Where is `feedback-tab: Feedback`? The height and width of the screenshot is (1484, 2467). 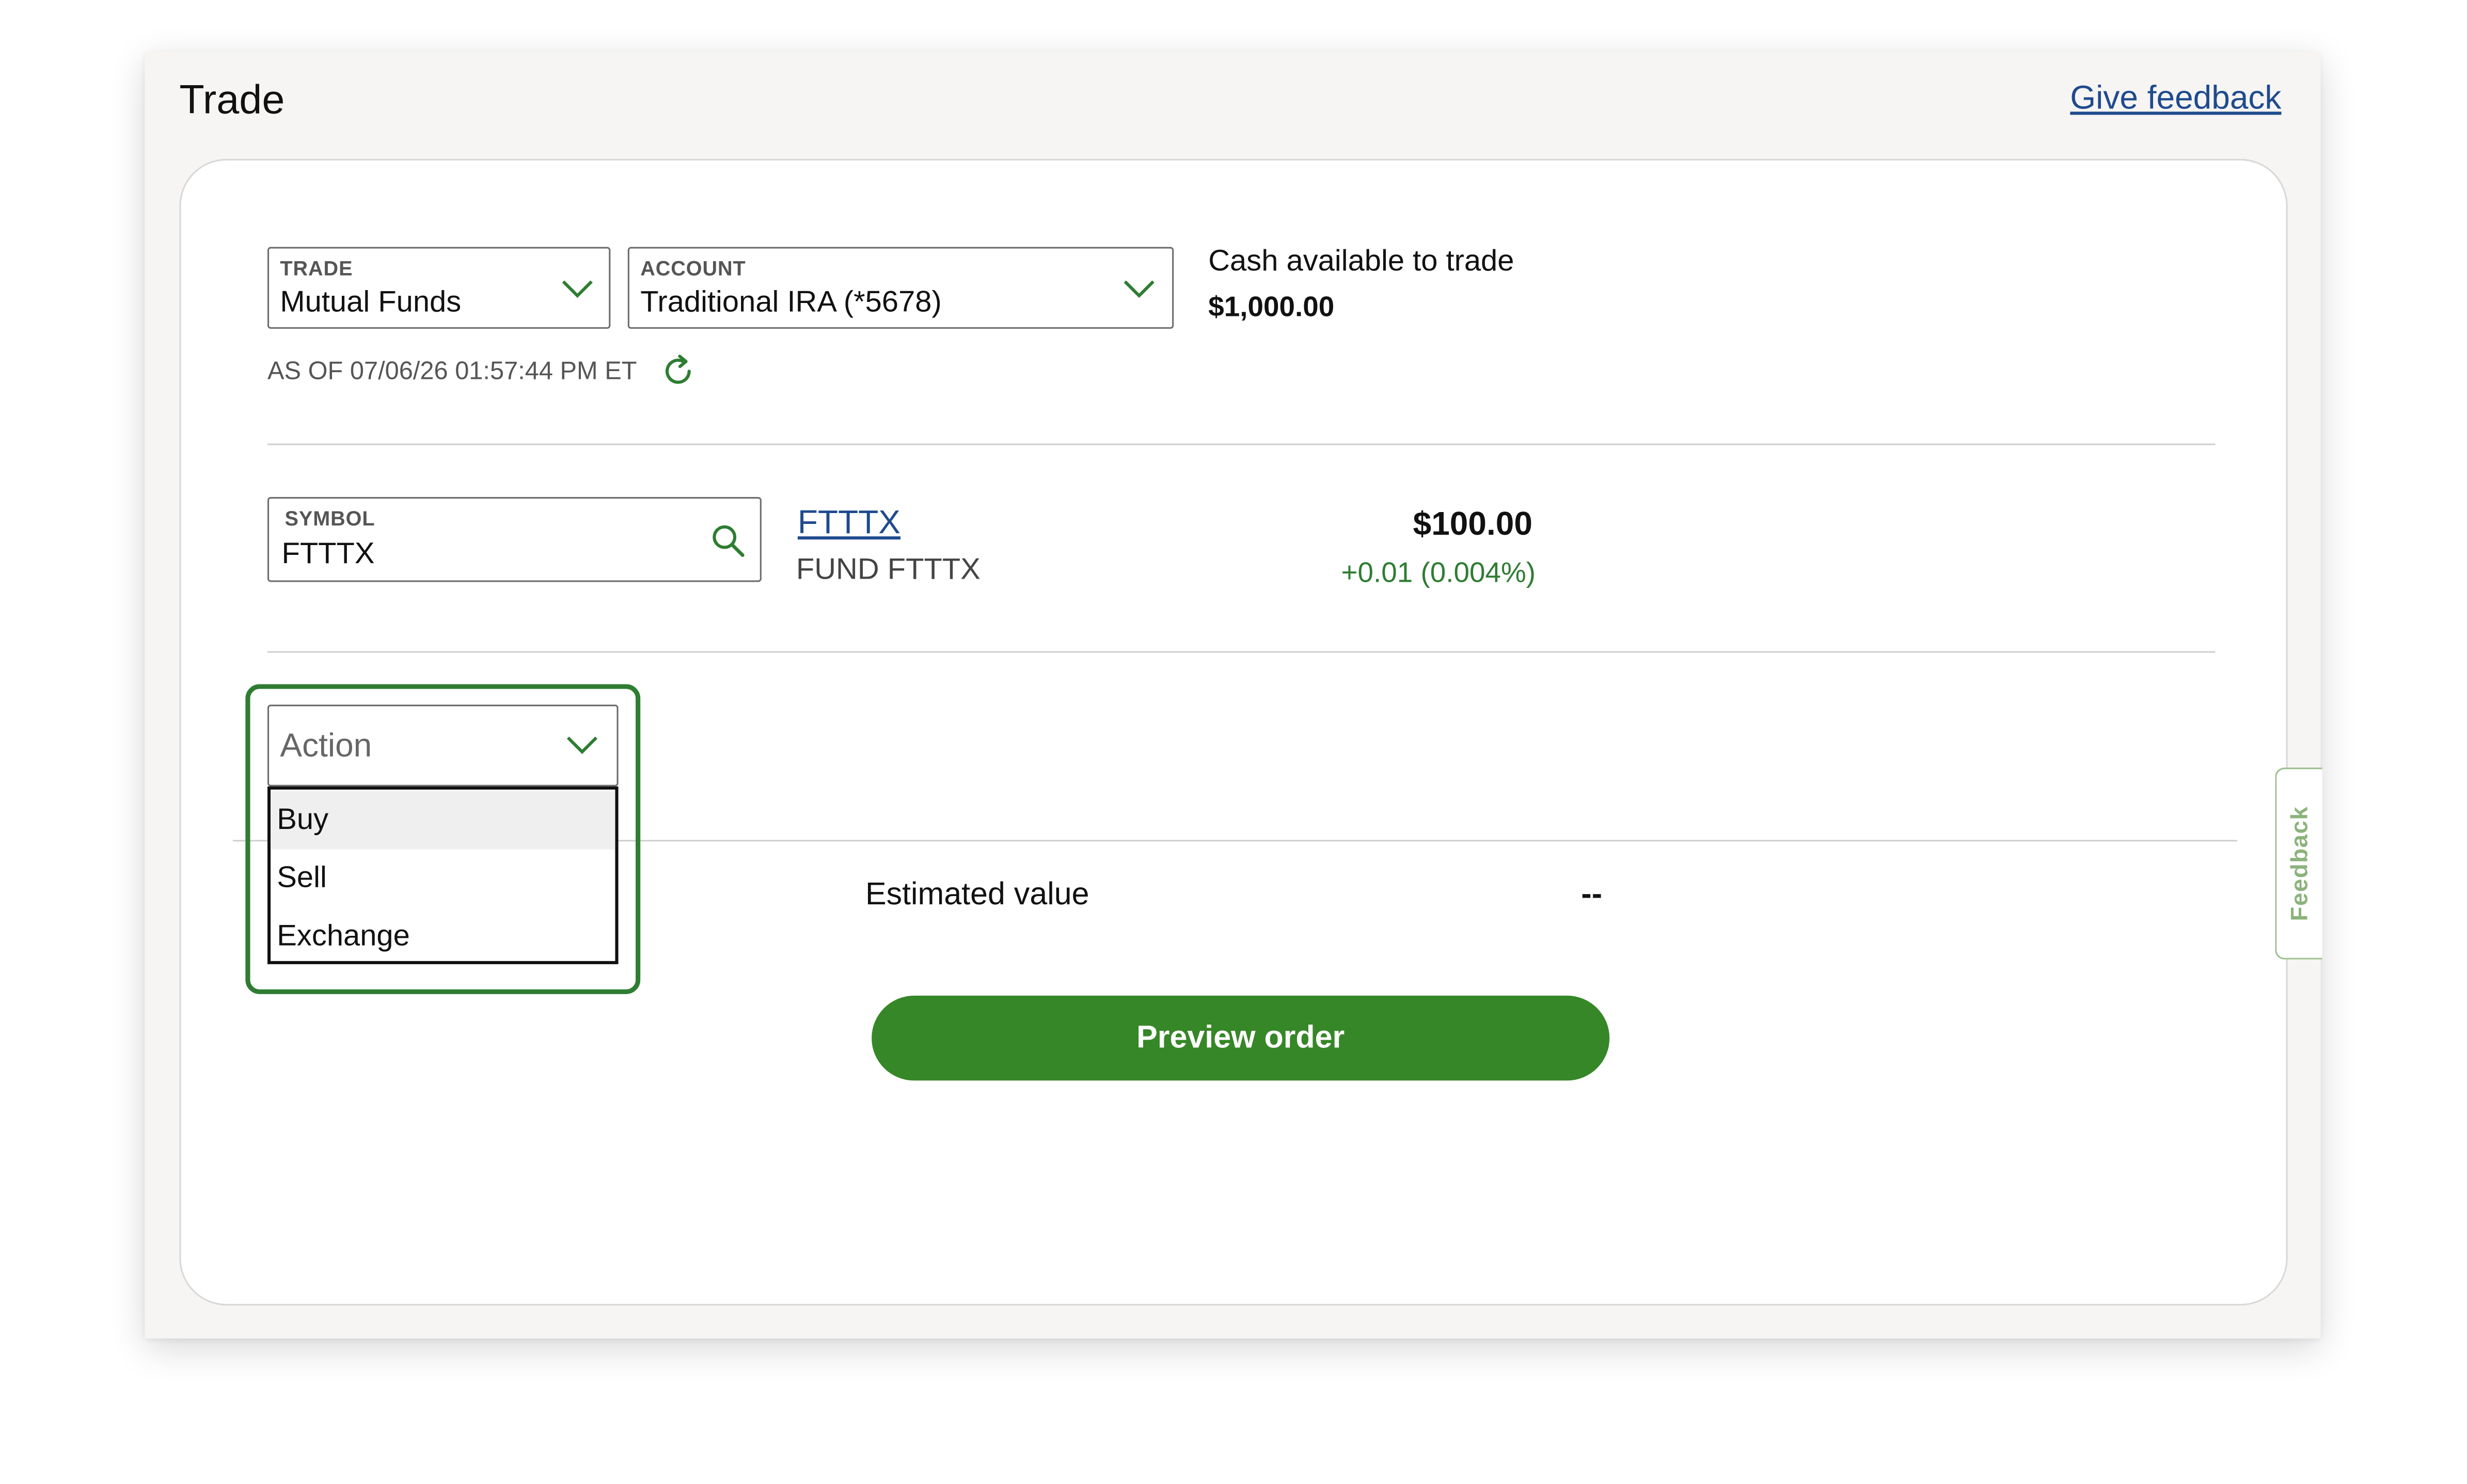
feedback-tab: Feedback is located at coordinates (2298, 864).